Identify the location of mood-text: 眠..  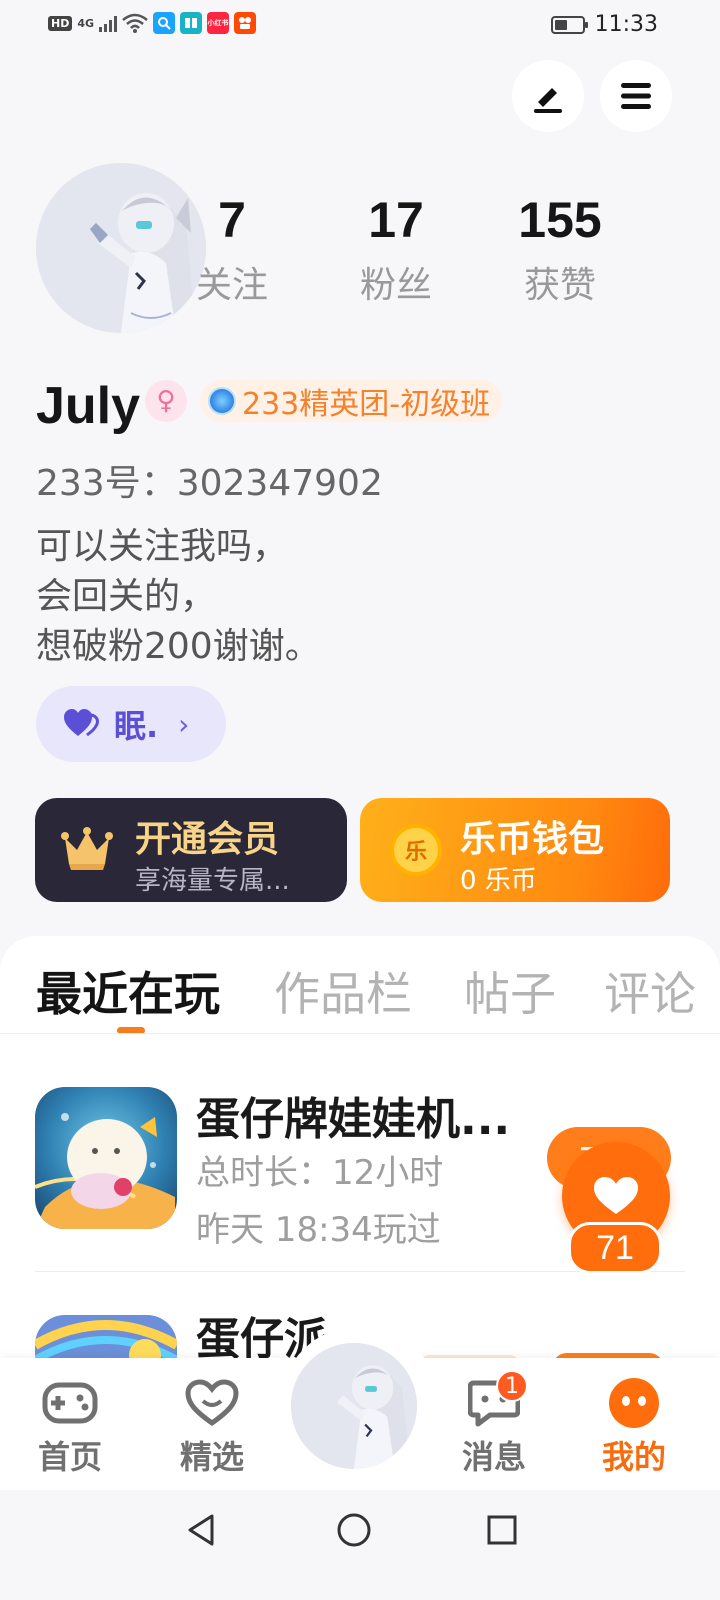
(136, 726).